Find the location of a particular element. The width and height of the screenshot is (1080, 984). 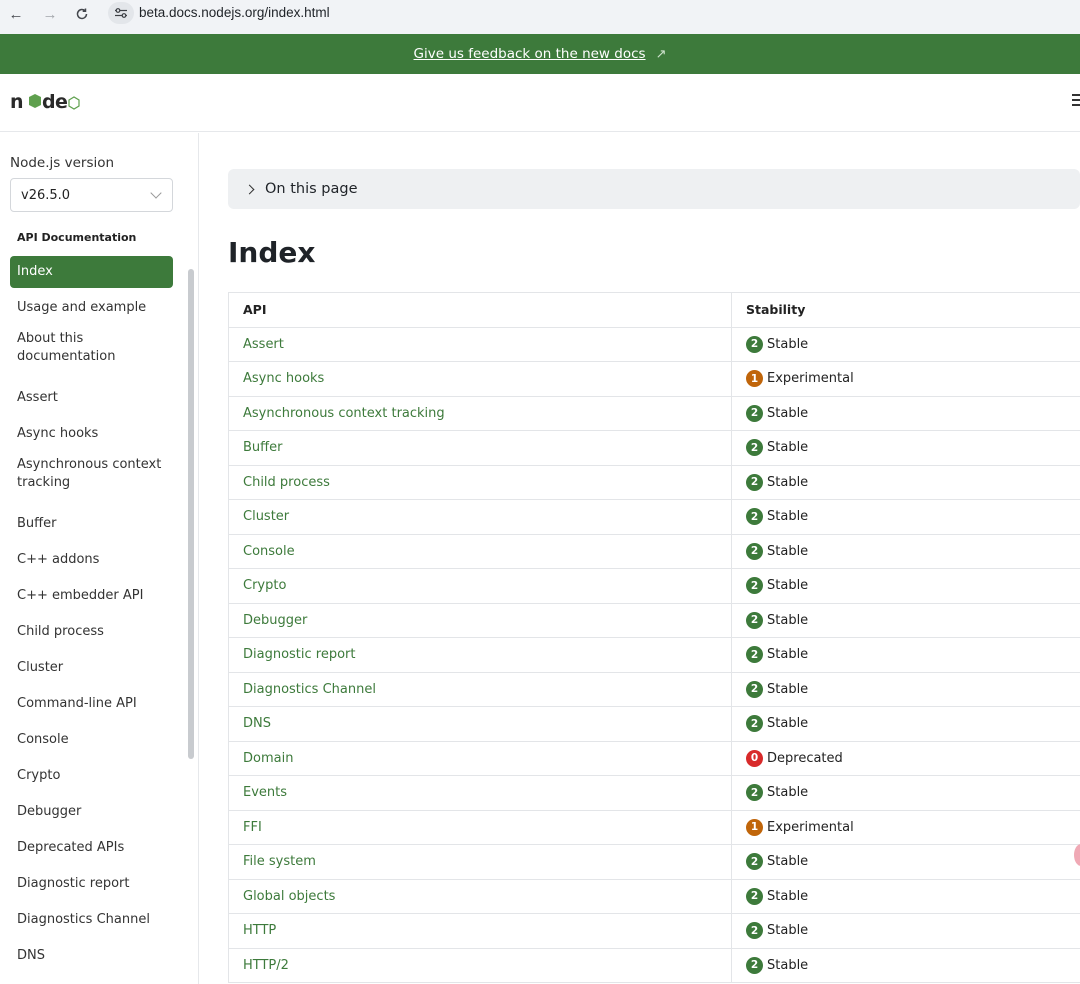

table-row: Events 2 Stable is located at coordinates (654, 793).